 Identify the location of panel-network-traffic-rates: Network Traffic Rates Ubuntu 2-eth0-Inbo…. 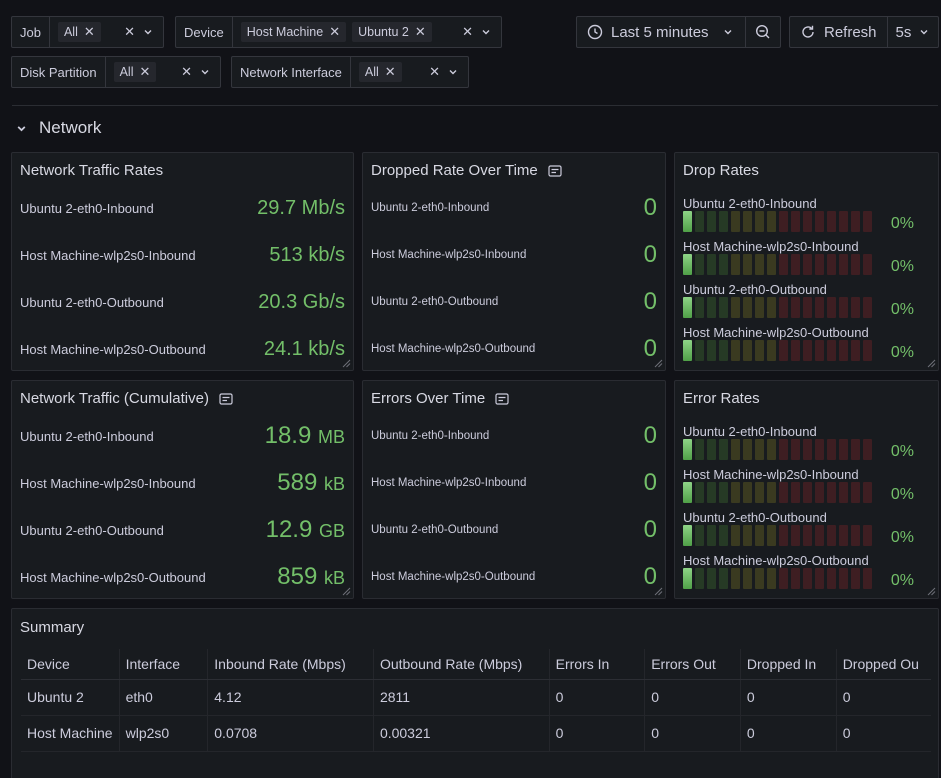
(182, 261).